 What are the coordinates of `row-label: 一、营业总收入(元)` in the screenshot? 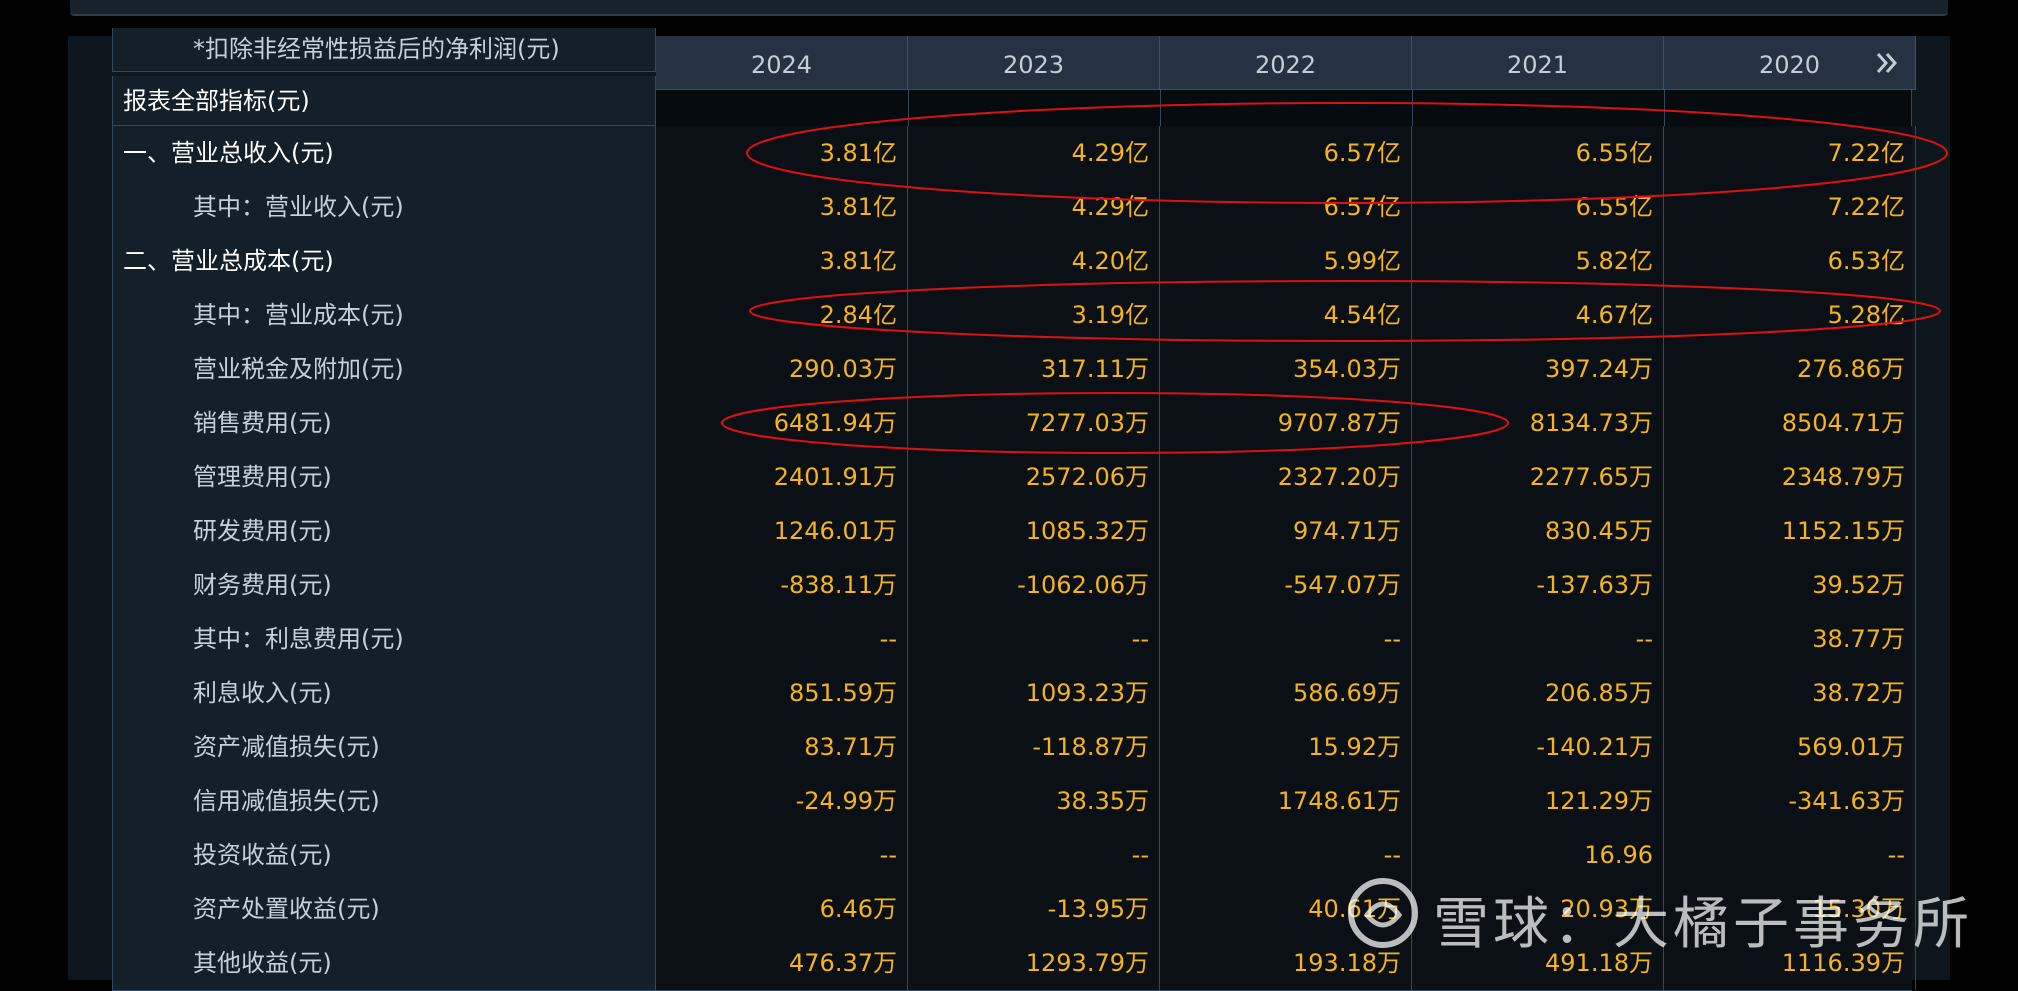 It's located at (384, 153).